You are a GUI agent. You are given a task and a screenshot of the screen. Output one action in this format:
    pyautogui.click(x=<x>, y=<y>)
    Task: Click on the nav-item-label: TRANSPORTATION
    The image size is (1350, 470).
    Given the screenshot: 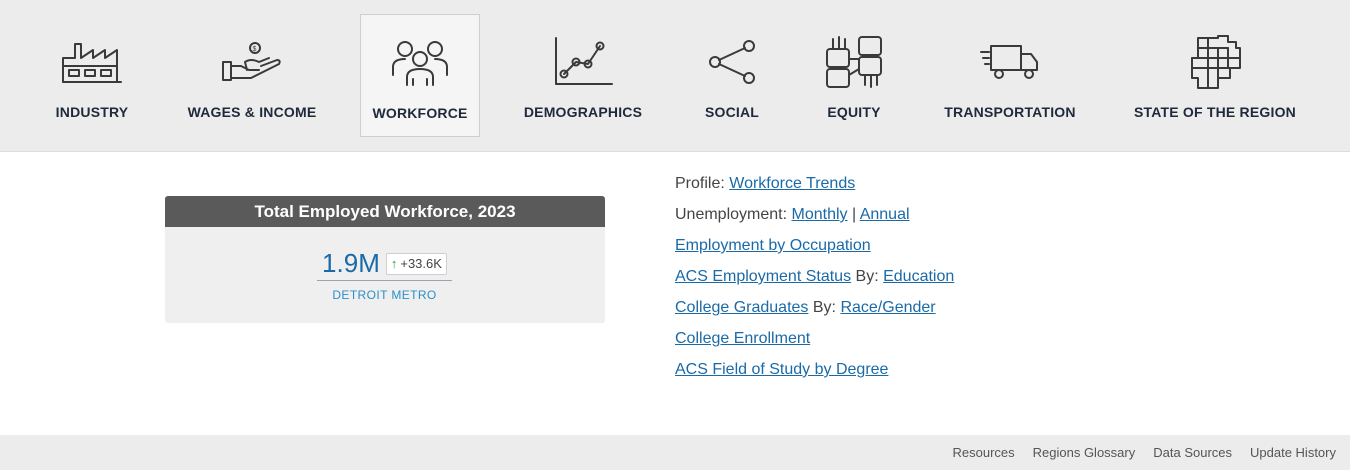 What is the action you would take?
    pyautogui.click(x=1010, y=112)
    